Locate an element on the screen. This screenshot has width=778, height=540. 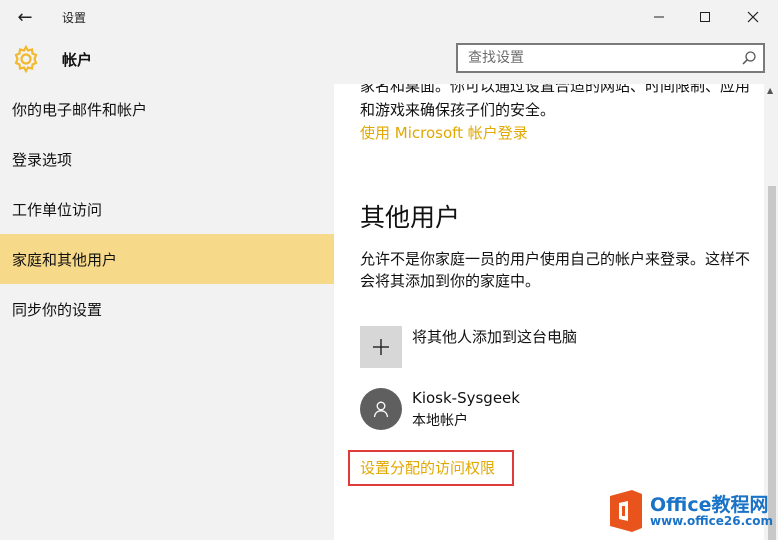
other-users-description: 允许不是你家庭一员的用户使用自己的帐户来登录。这样不会将其添加到你的家庭中。 is located at coordinates (555, 270).